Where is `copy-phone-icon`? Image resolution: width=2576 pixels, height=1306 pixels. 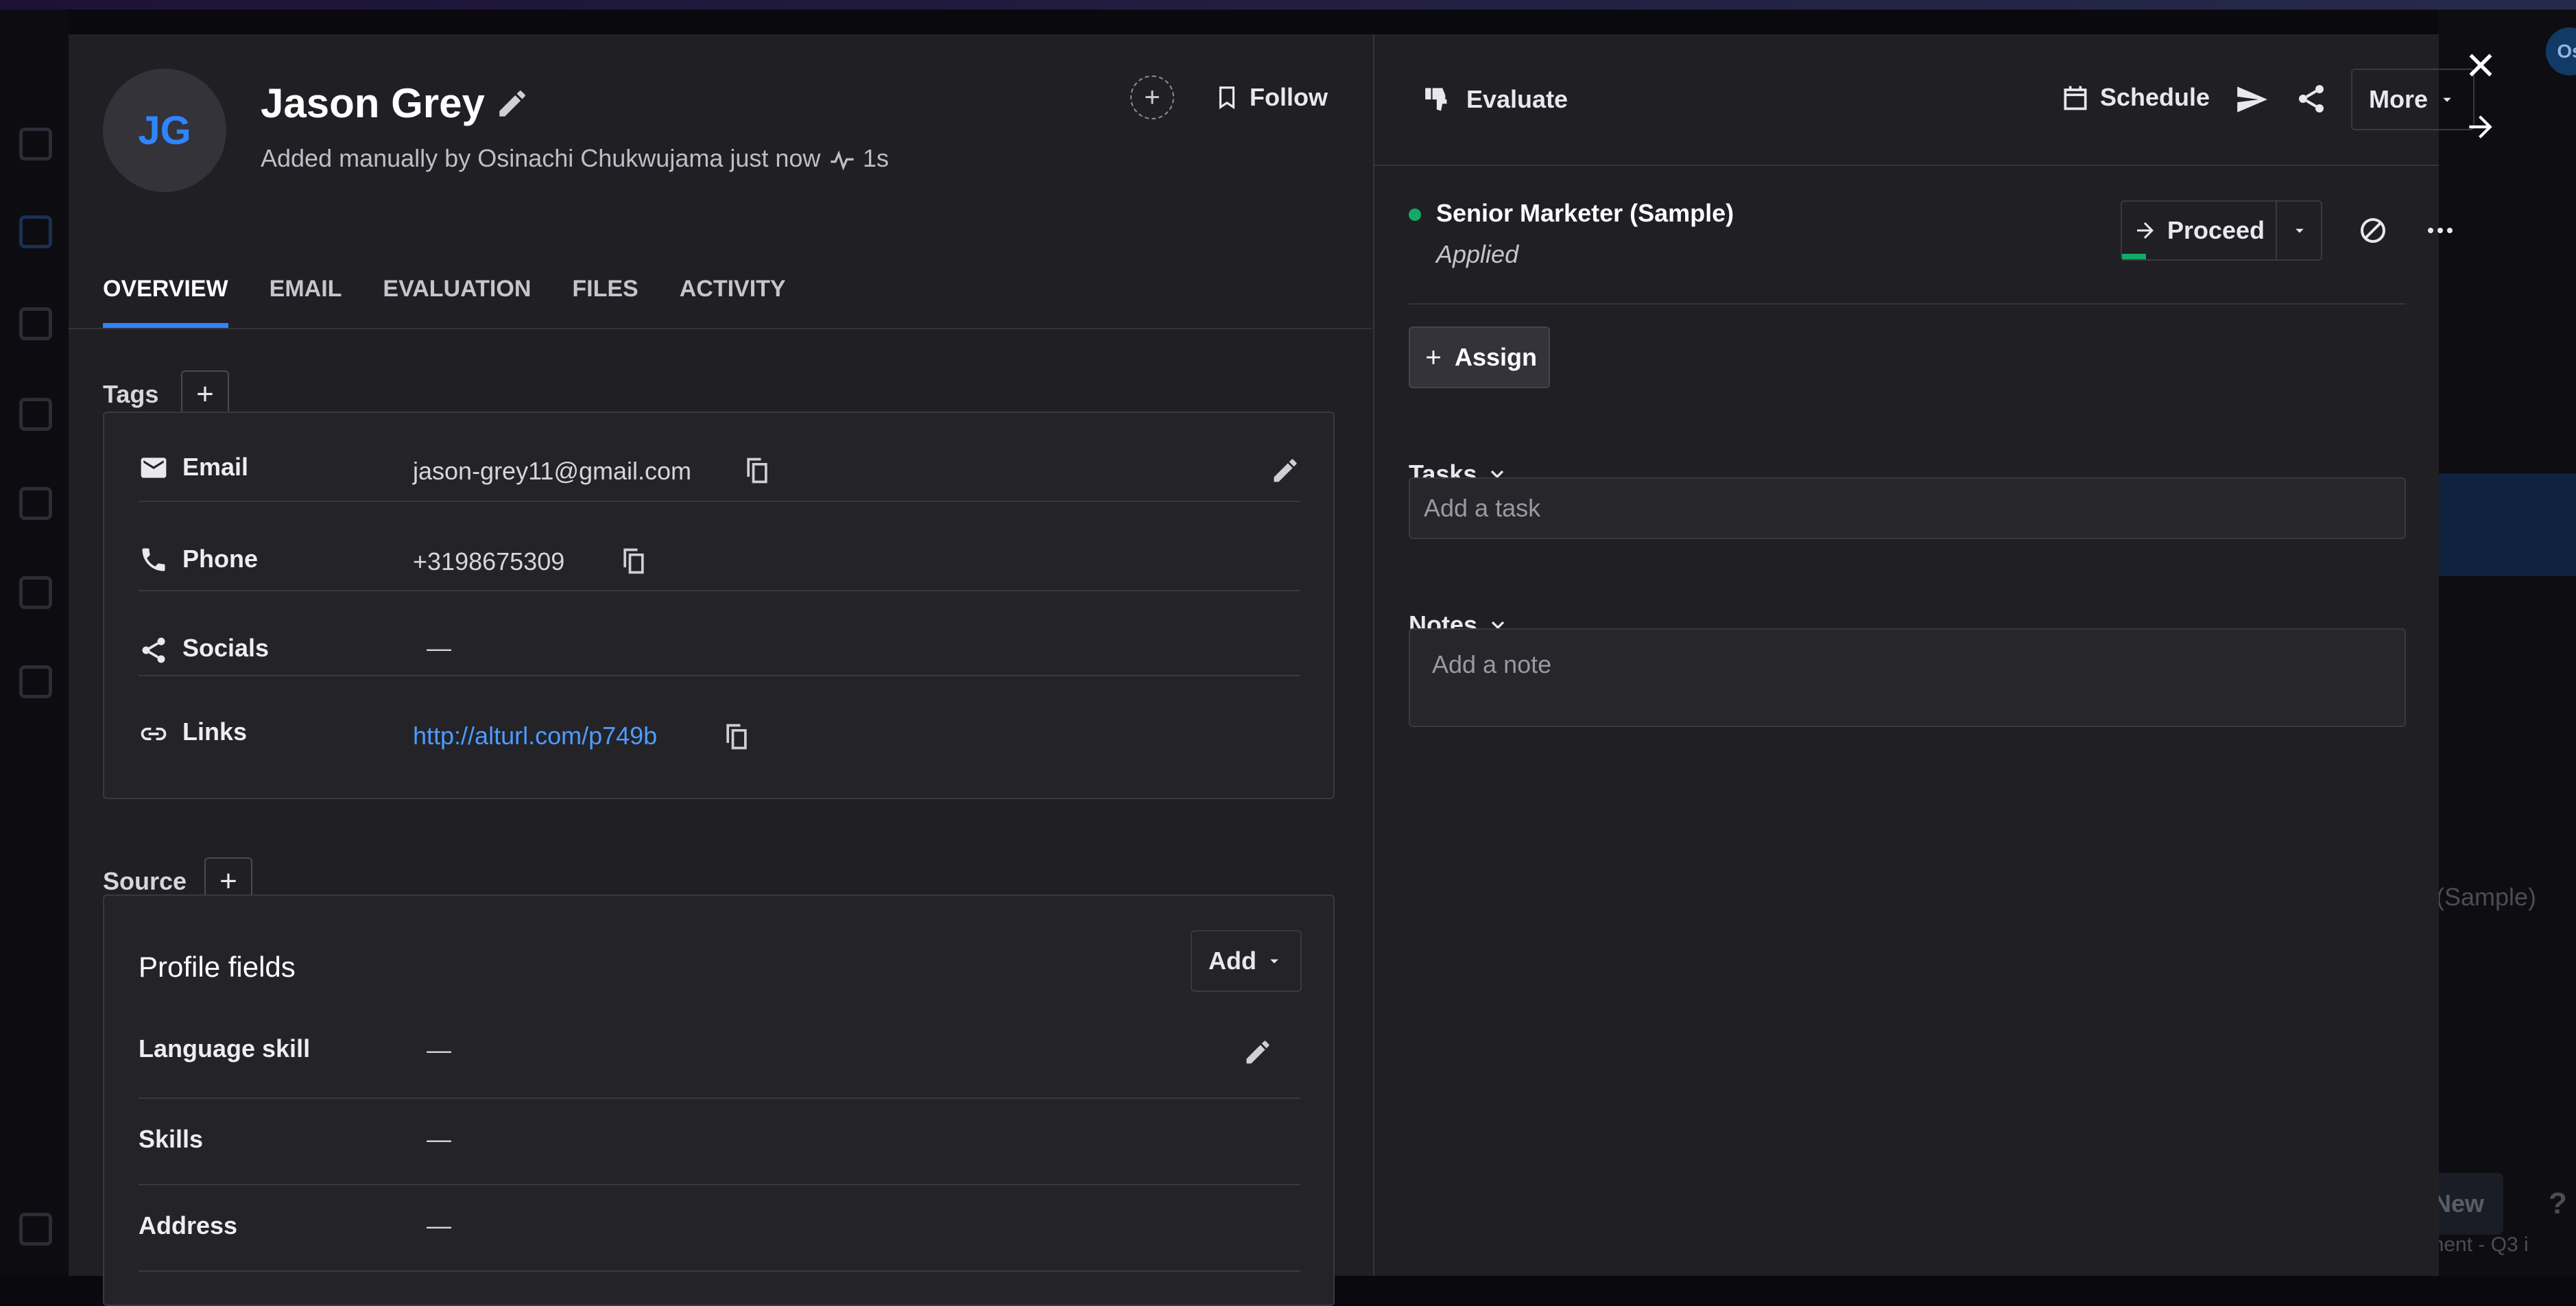 copy-phone-icon is located at coordinates (634, 561).